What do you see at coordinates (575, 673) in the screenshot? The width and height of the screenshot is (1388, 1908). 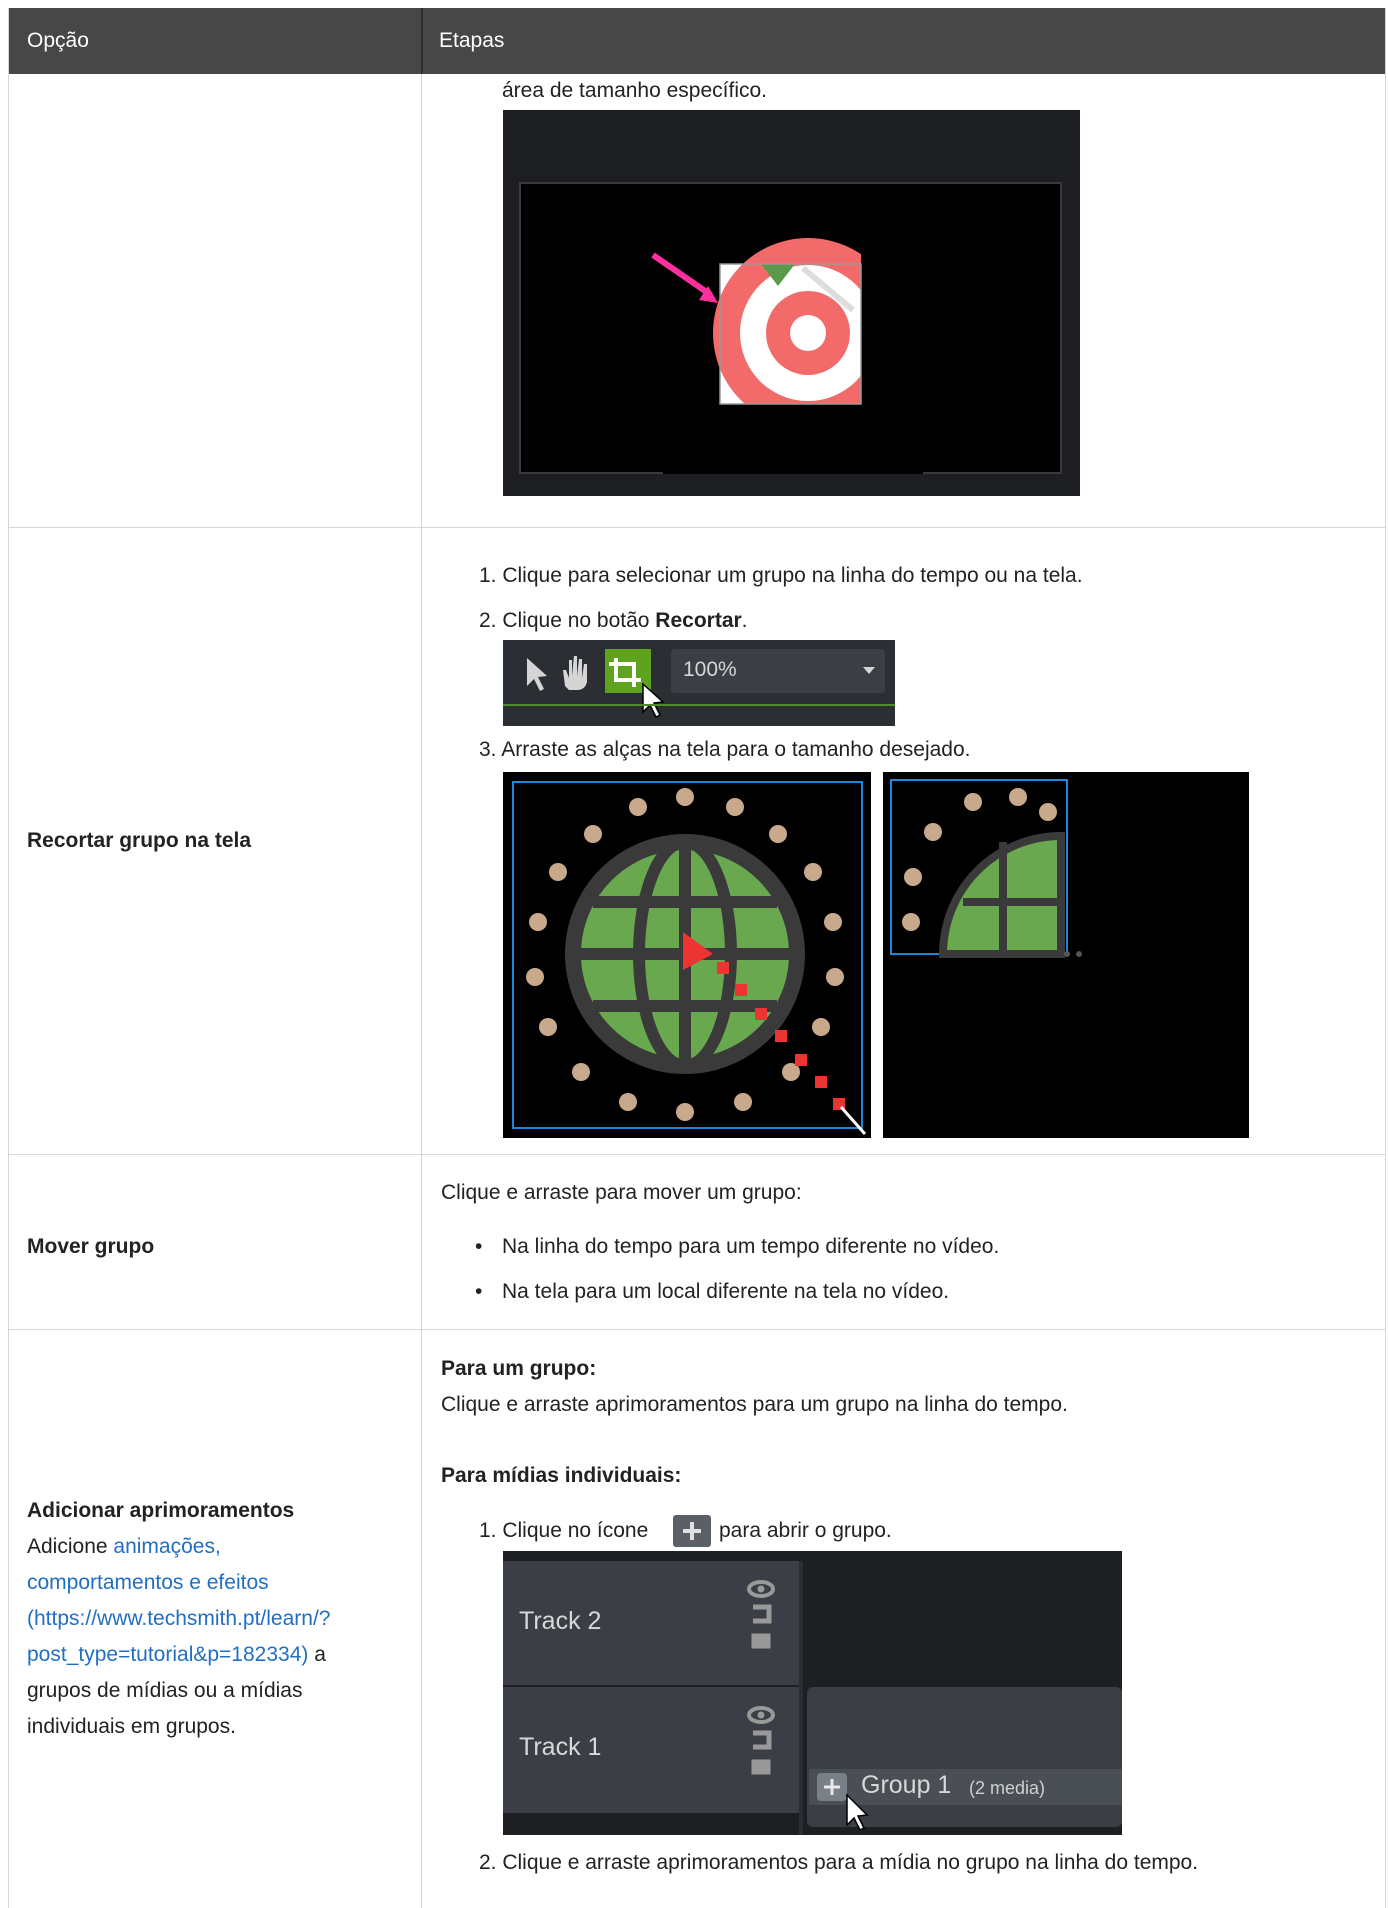 I see `hand-icon` at bounding box center [575, 673].